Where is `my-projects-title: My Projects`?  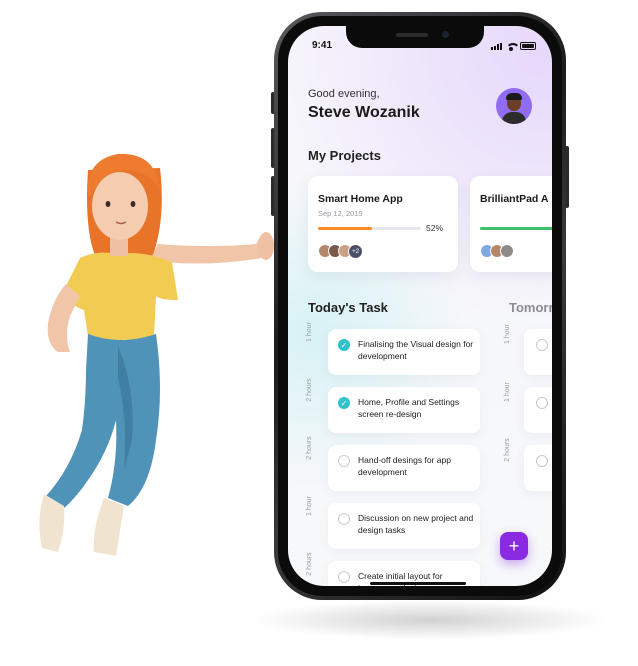 my-projects-title: My Projects is located at coordinates (344, 155).